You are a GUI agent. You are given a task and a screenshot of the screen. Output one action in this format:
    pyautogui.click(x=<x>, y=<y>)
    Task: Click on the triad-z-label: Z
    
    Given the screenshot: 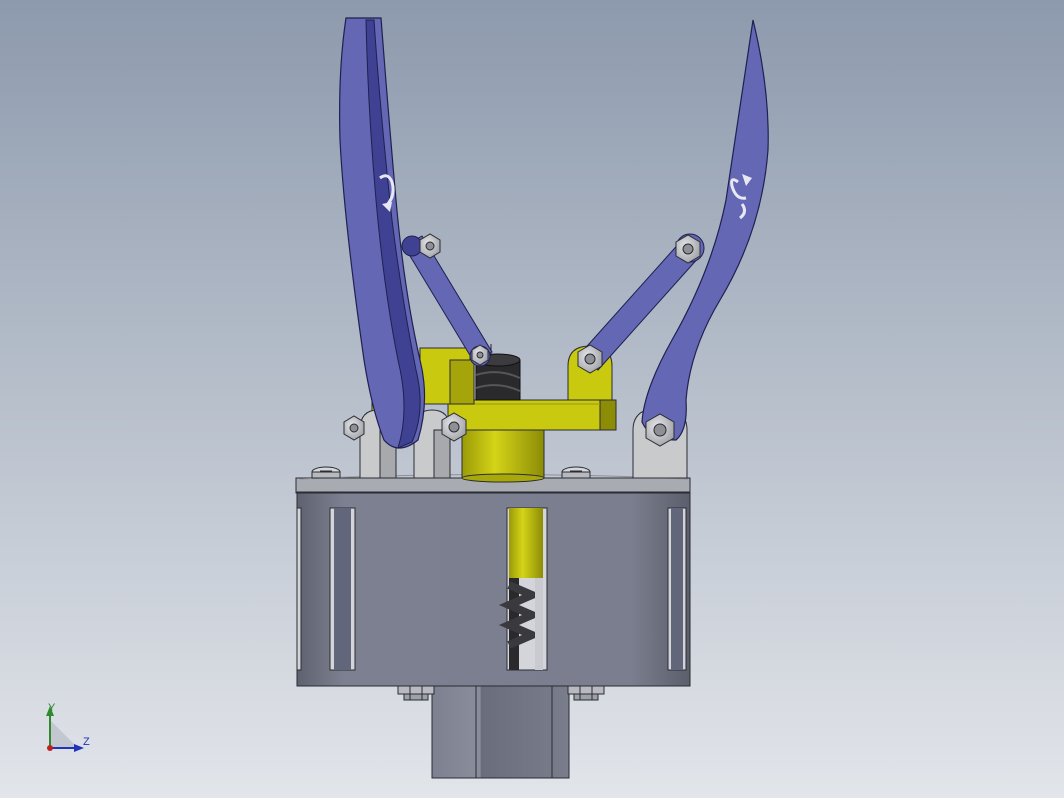 What is the action you would take?
    pyautogui.click(x=86, y=742)
    